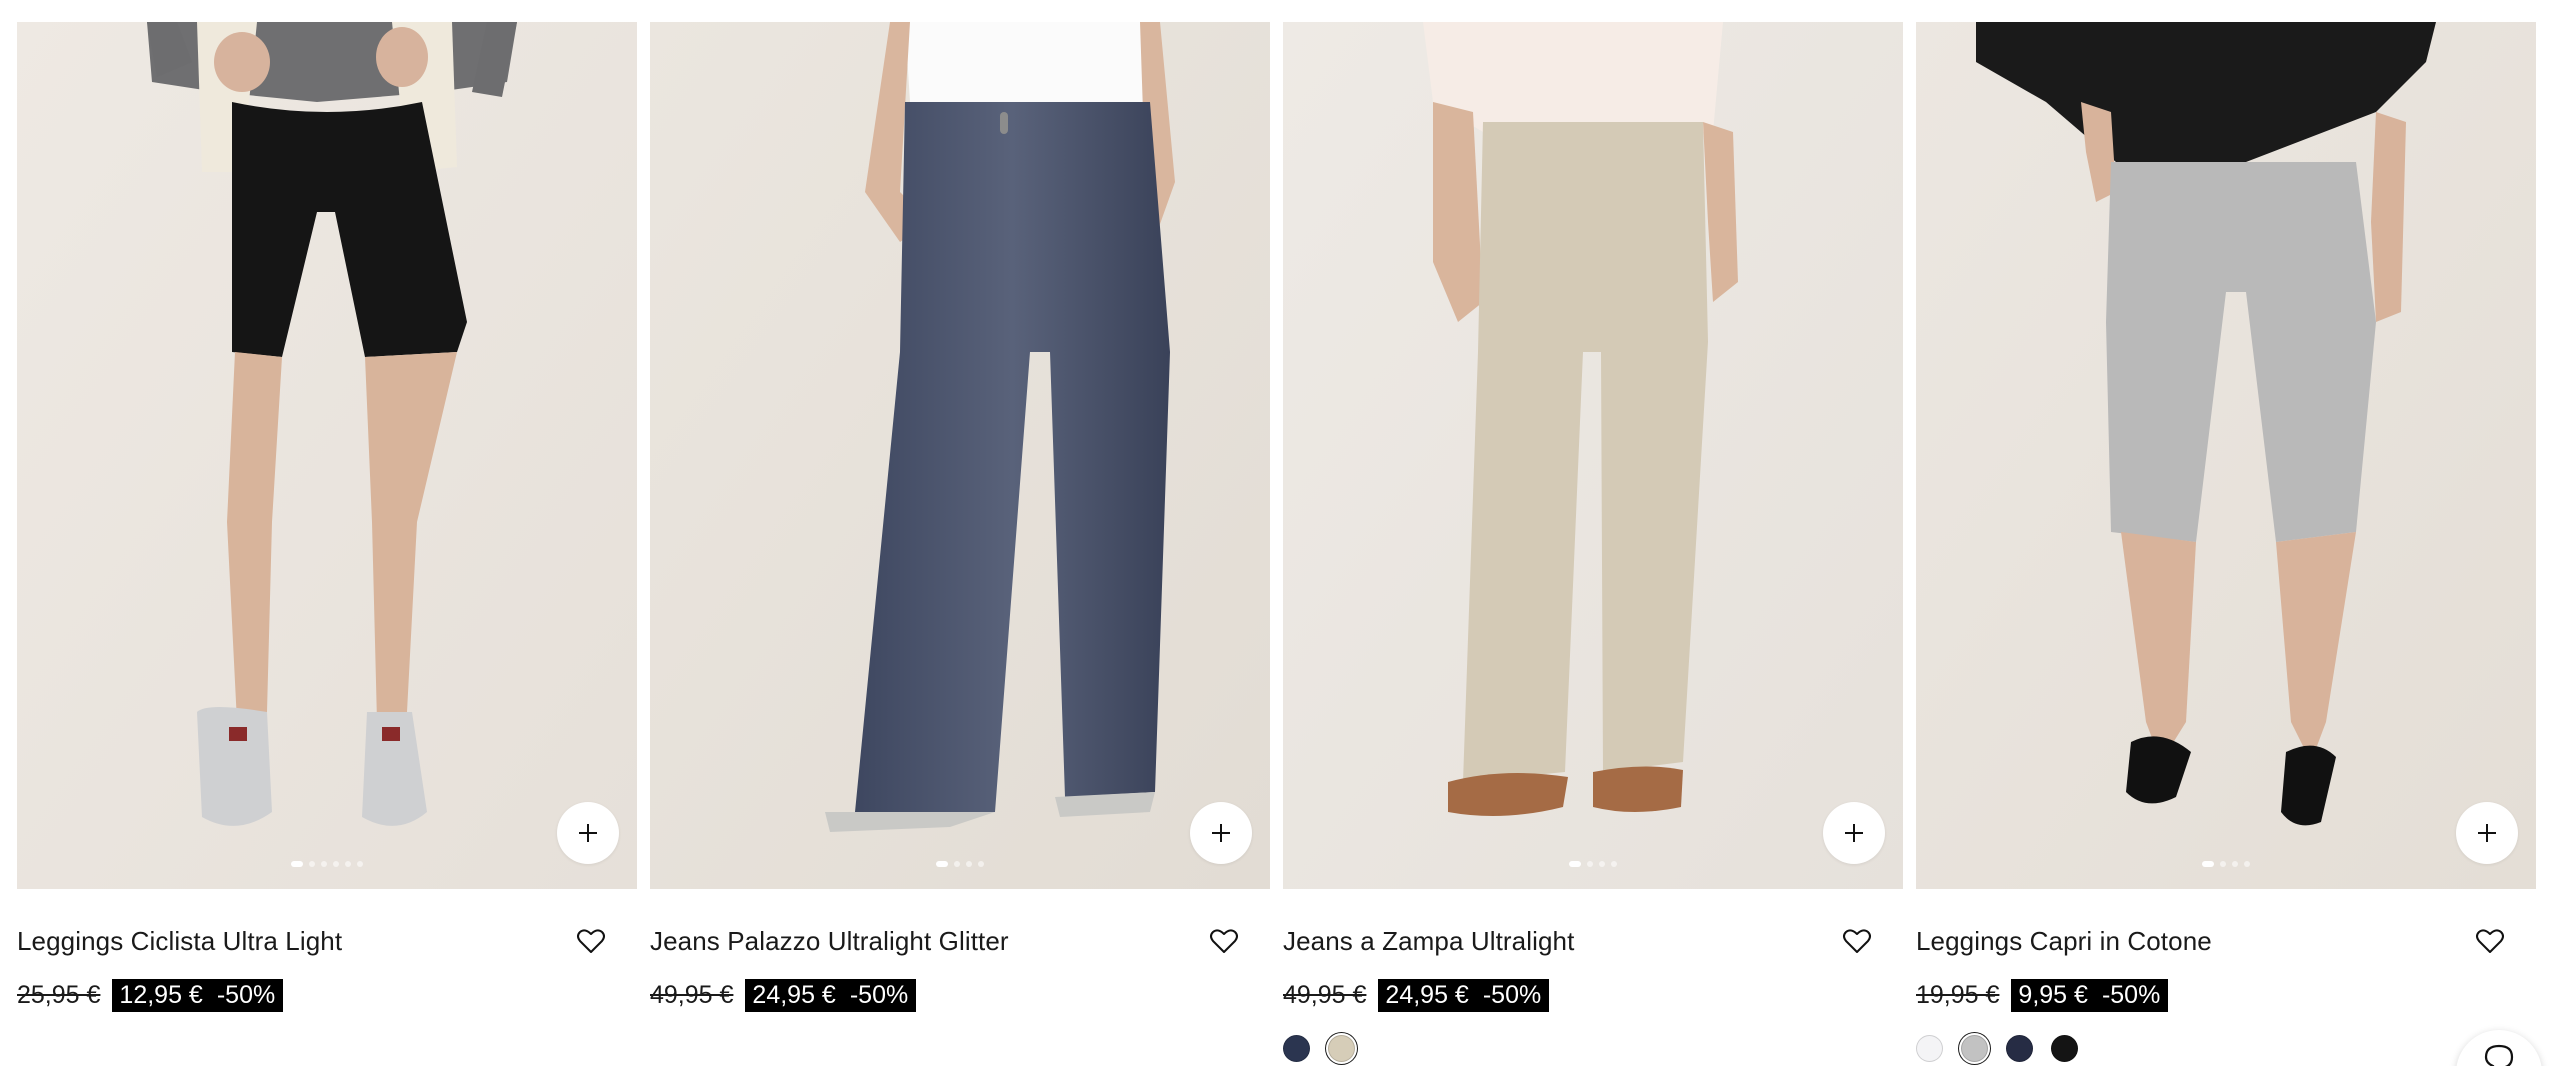  Describe the element at coordinates (2090, 995) in the screenshot. I see `sale-badge: 9,95 € -50%` at that location.